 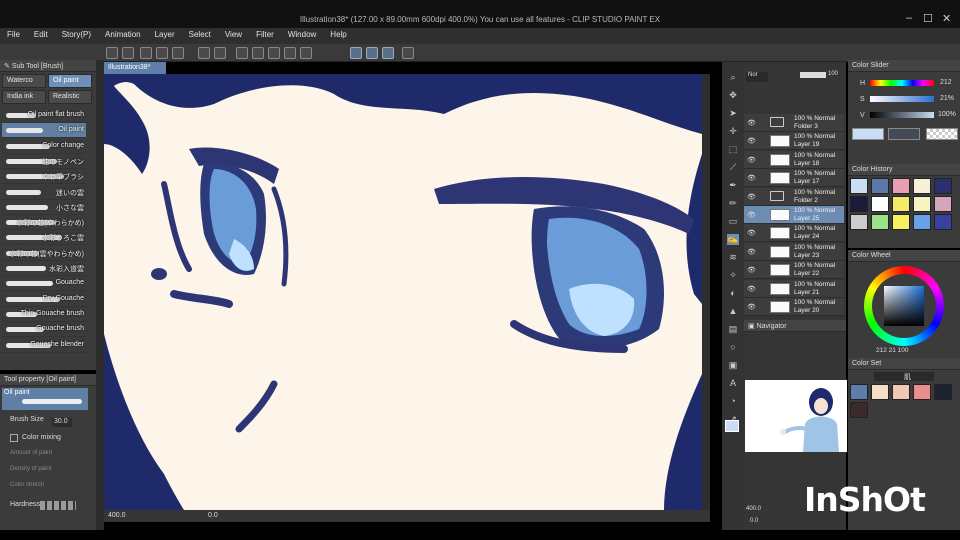 I want to click on brush-preset-preview: Oil paint, so click(x=45, y=399).